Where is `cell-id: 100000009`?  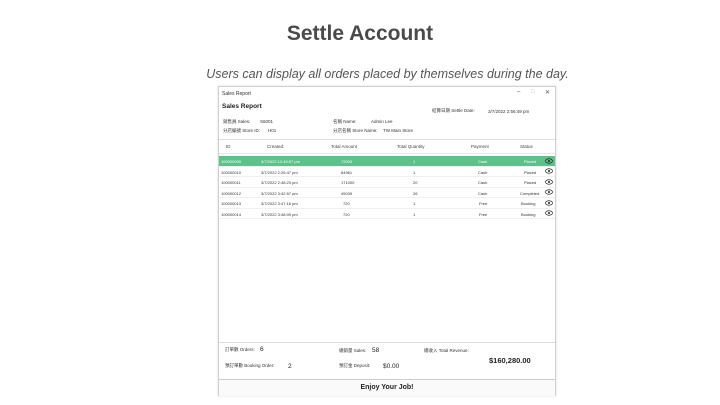 cell-id: 100000009 is located at coordinates (231, 161).